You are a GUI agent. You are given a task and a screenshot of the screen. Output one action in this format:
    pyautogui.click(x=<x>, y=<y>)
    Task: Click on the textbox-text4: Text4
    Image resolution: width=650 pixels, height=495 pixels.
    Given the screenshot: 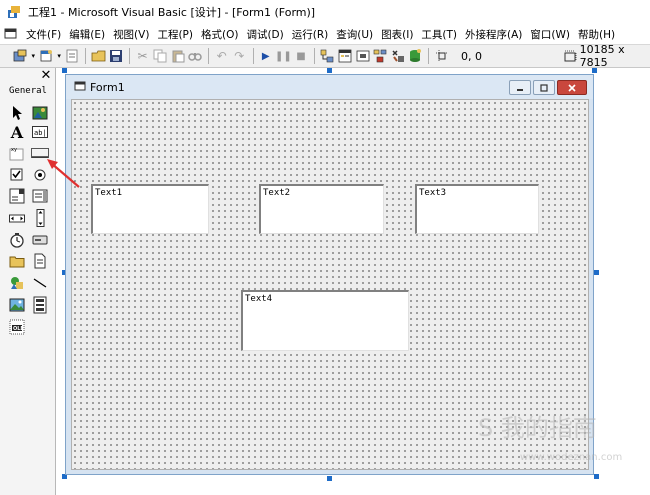 What is the action you would take?
    pyautogui.click(x=325, y=320)
    